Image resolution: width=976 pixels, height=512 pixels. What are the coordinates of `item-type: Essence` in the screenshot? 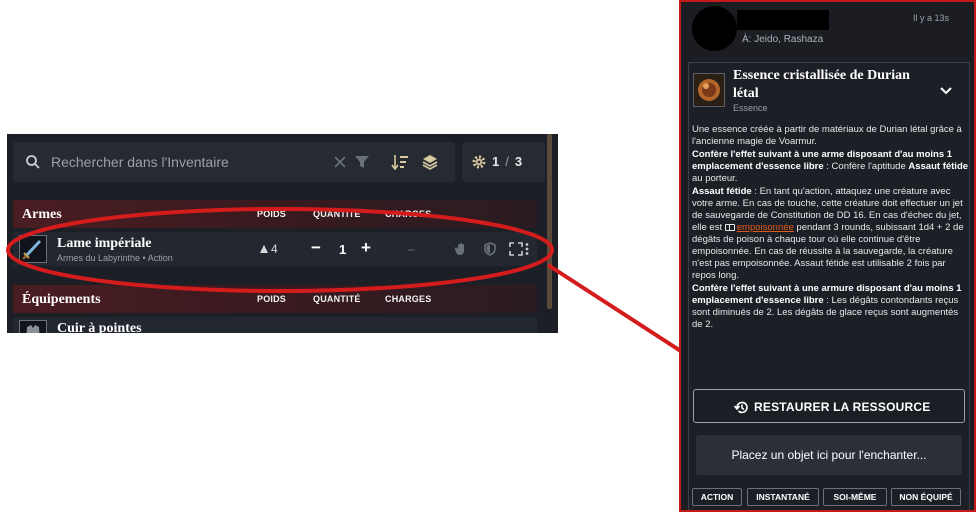 It's located at (750, 108).